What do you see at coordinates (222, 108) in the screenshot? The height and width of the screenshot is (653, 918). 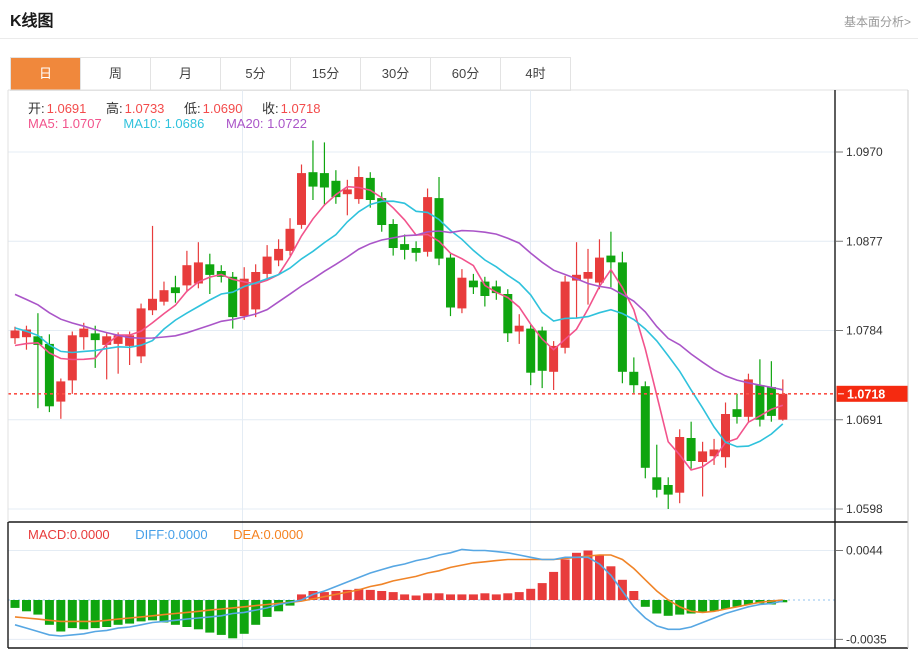 I see `low-value: 1.0690` at bounding box center [222, 108].